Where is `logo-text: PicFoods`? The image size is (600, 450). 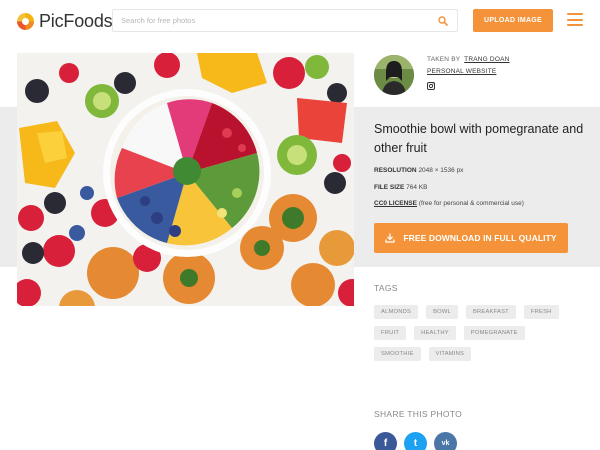
logo-text: PicFoods is located at coordinates (76, 21).